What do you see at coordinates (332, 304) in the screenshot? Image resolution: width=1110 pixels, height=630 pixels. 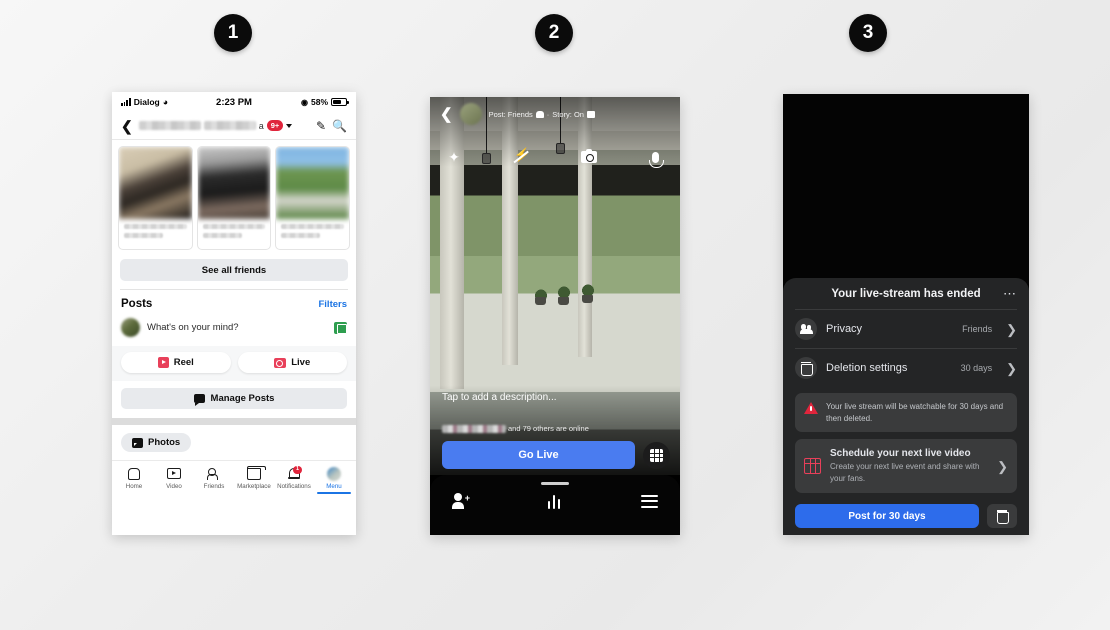 I see `filters-link: Filters` at bounding box center [332, 304].